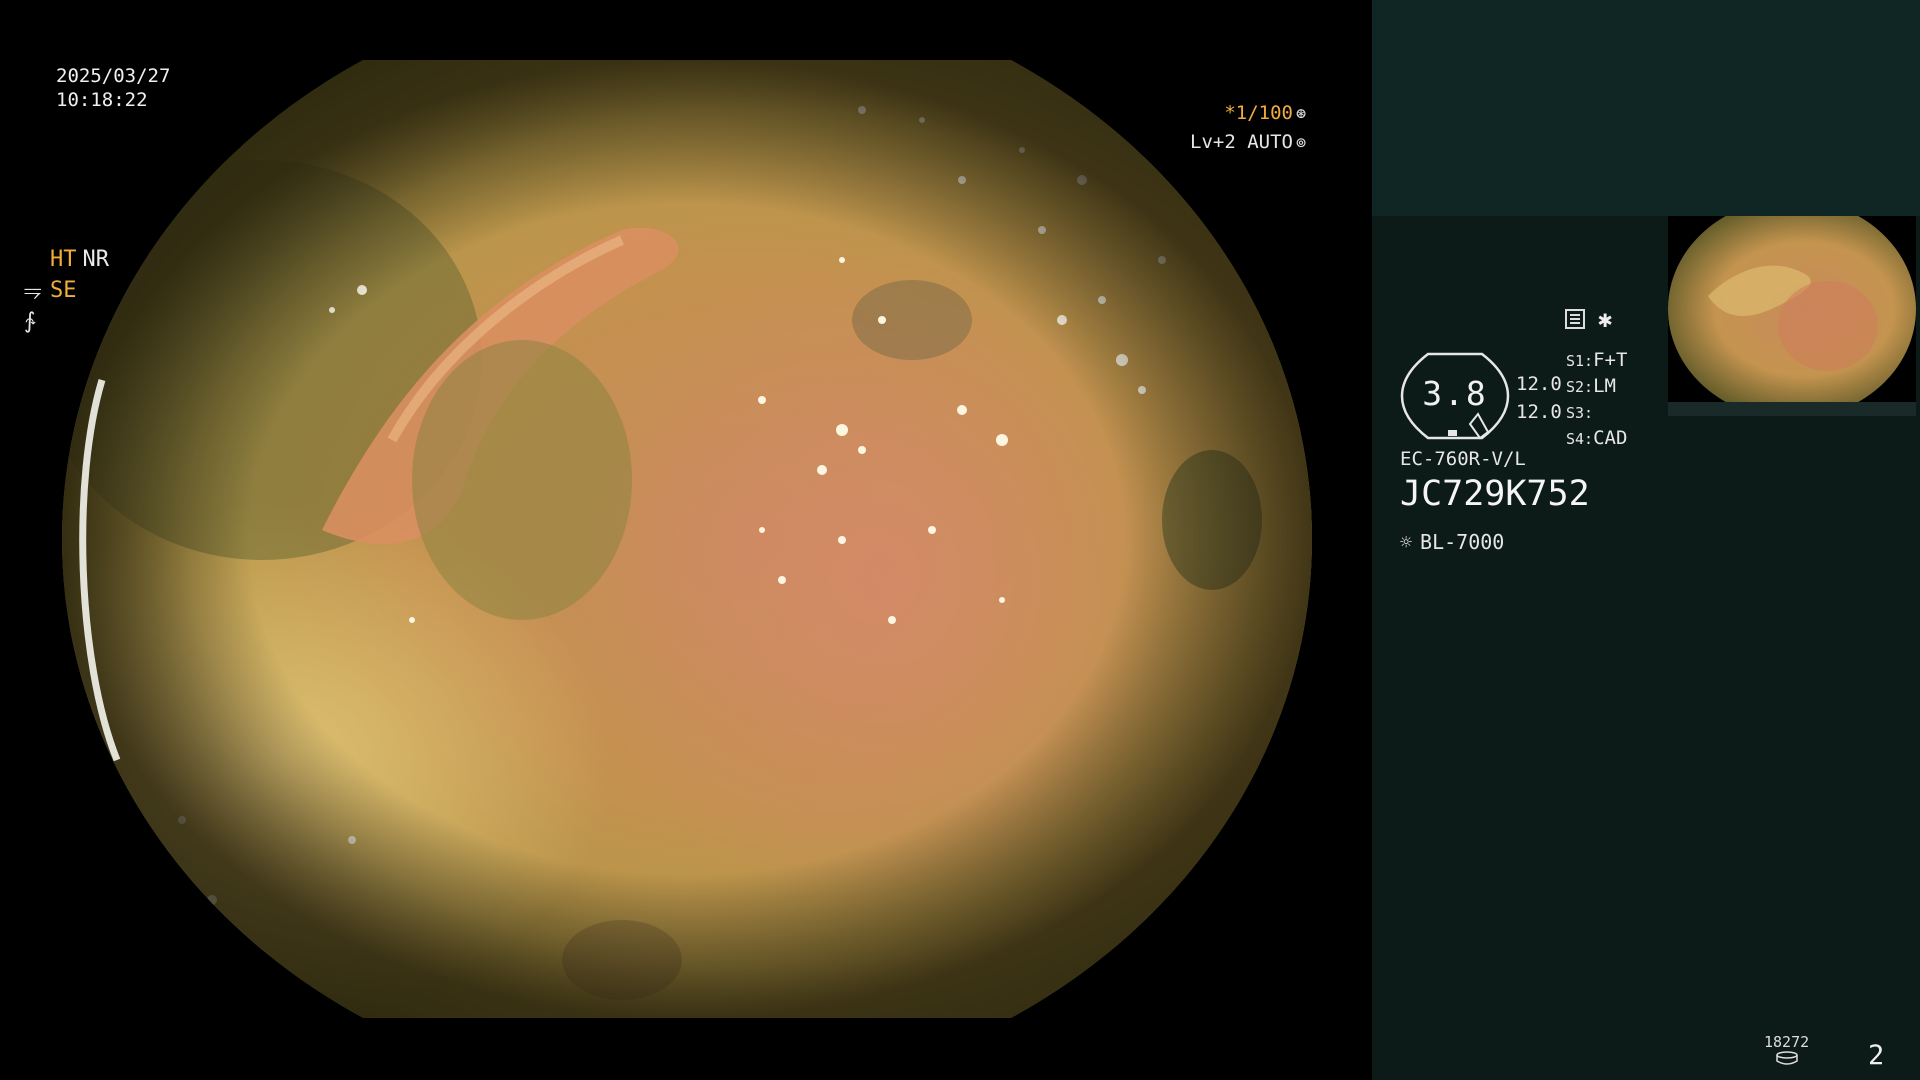  What do you see at coordinates (1575, 319) in the screenshot?
I see `settings-list-icon` at bounding box center [1575, 319].